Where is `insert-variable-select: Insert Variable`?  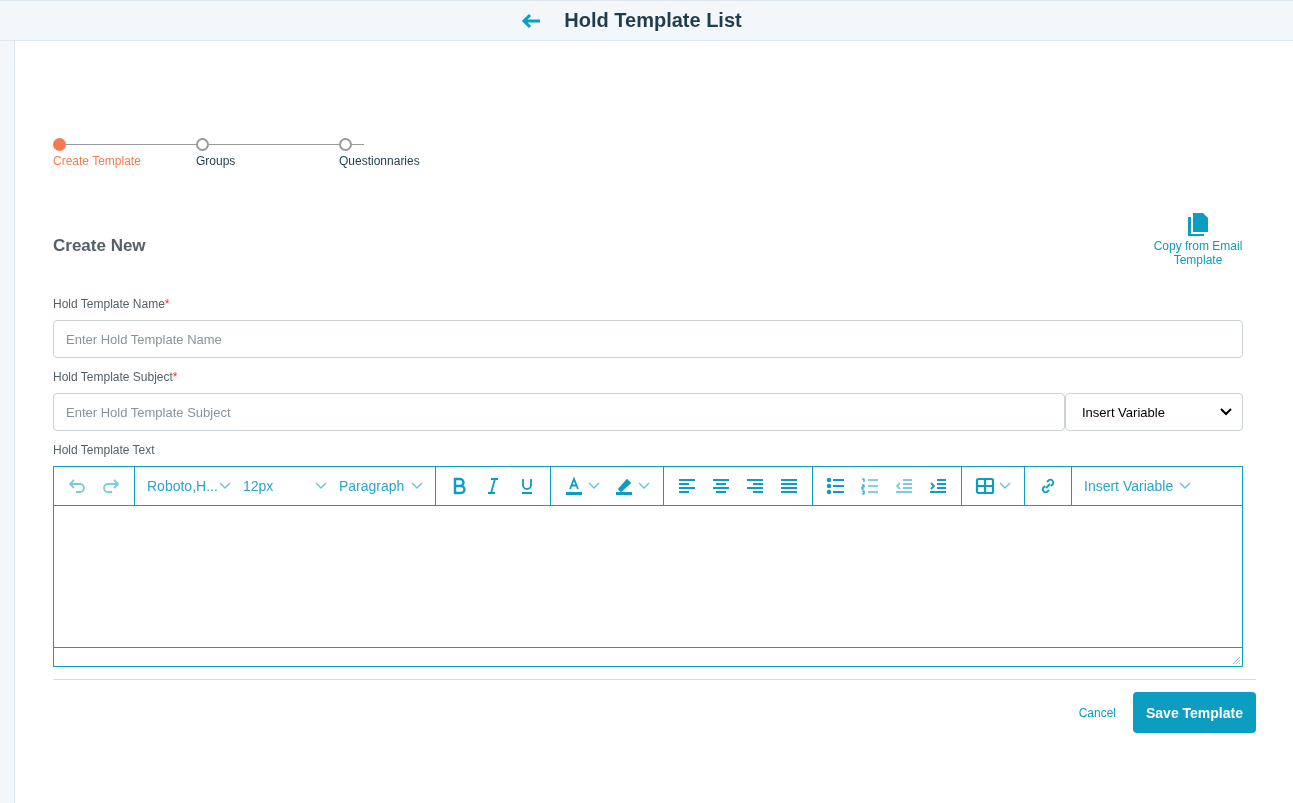
insert-variable-select: Insert Variable is located at coordinates (1154, 412).